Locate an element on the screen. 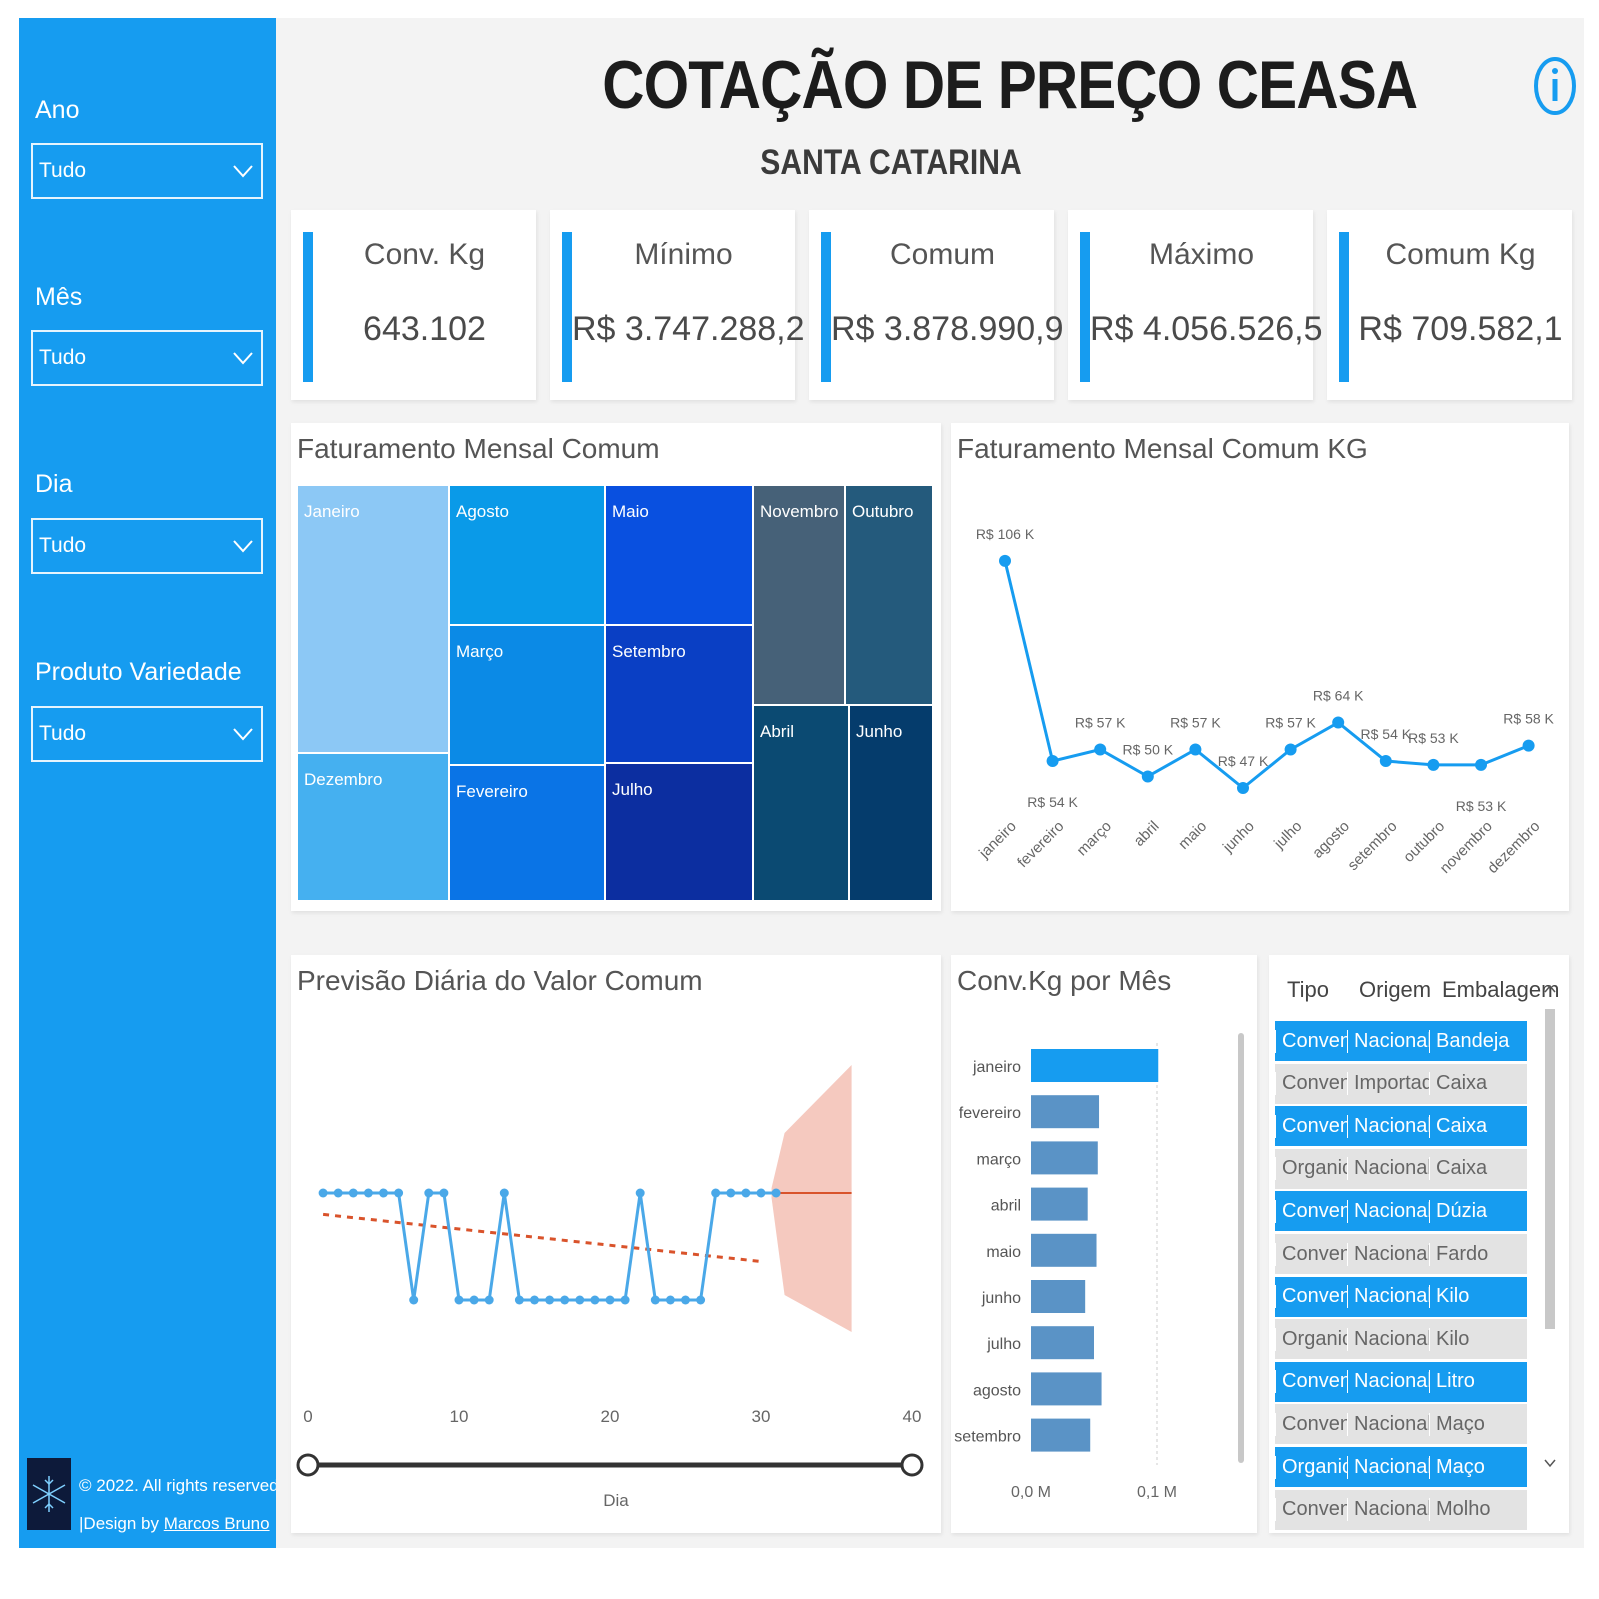  table-row: ConvenciImportadoCaixa is located at coordinates (1401, 1083).